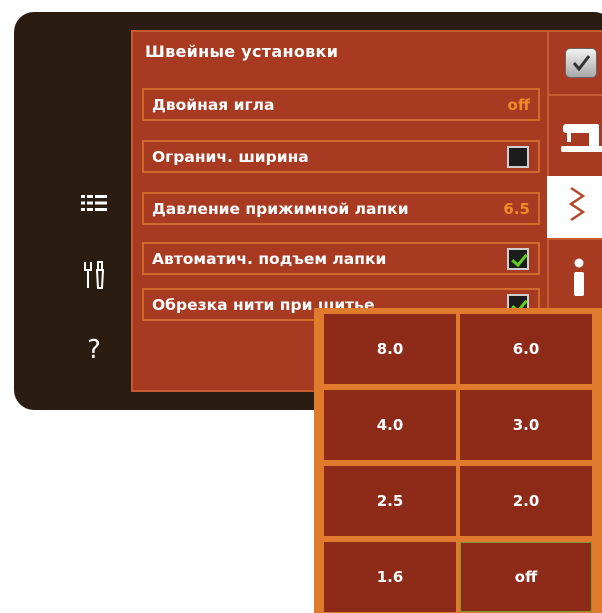  What do you see at coordinates (518, 157) in the screenshot?
I see `width-limit-checkbox` at bounding box center [518, 157].